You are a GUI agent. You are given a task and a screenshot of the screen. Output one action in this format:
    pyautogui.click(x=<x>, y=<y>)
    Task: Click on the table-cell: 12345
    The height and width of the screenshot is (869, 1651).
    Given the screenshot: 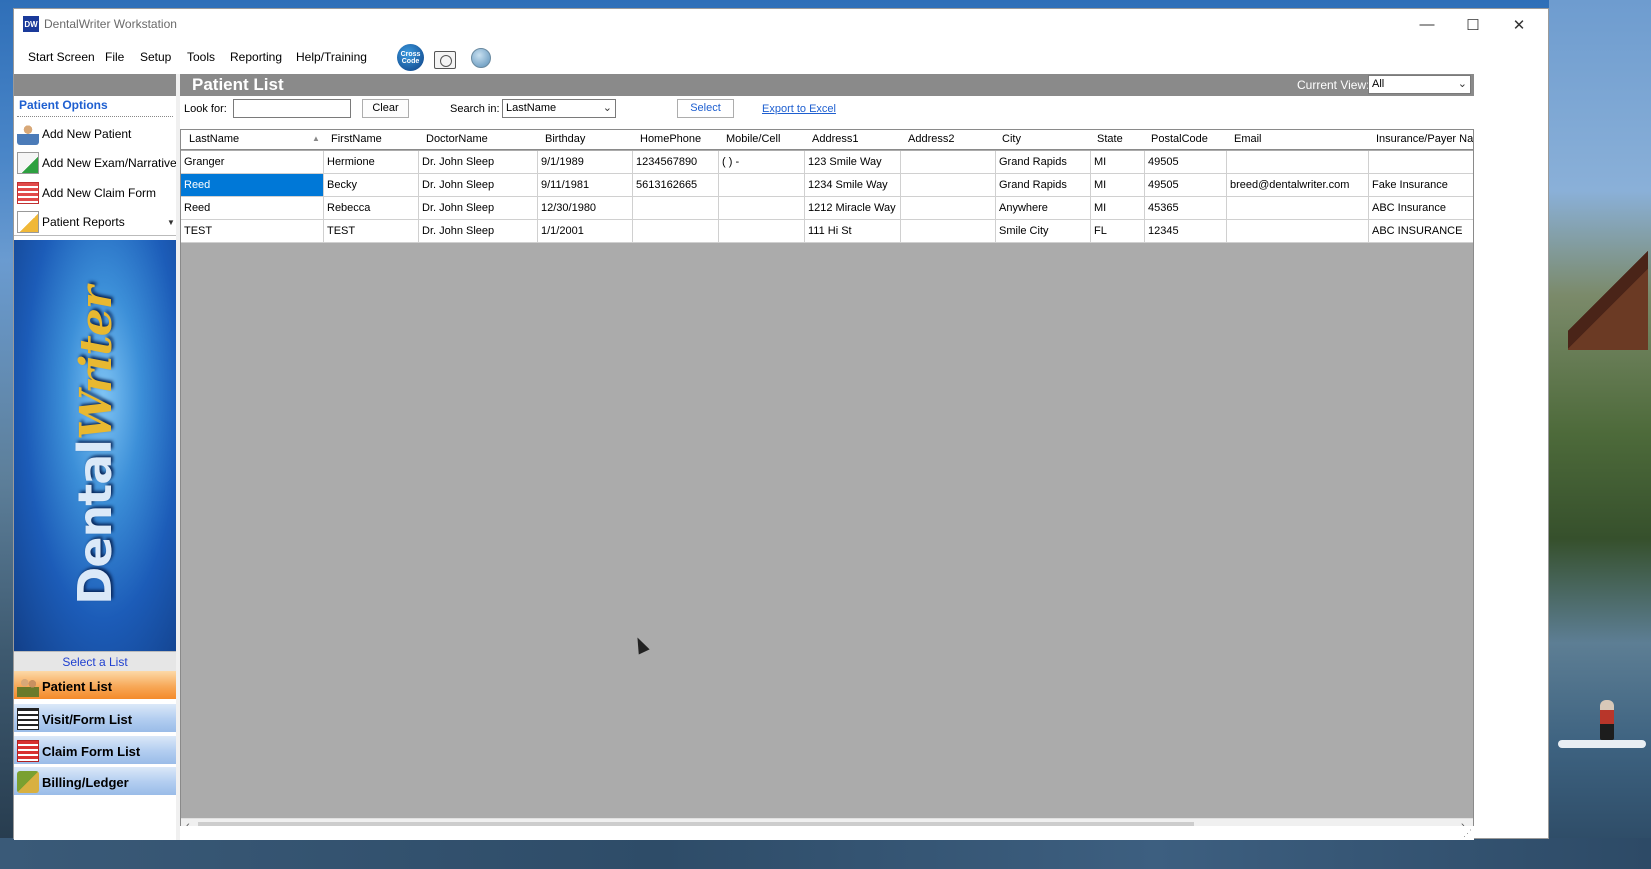 What is the action you would take?
    pyautogui.click(x=1186, y=231)
    